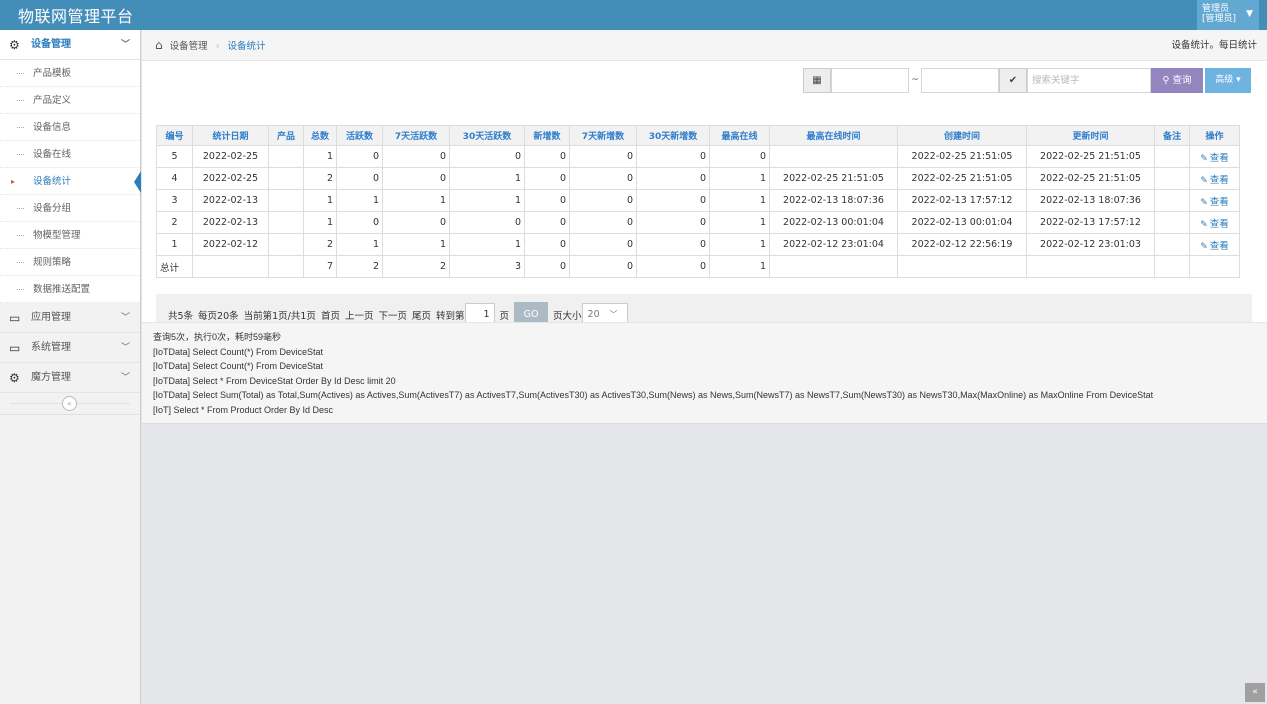 The height and width of the screenshot is (704, 1267). What do you see at coordinates (70, 208) in the screenshot?
I see `sidebar-item-device-group: 设备分组` at bounding box center [70, 208].